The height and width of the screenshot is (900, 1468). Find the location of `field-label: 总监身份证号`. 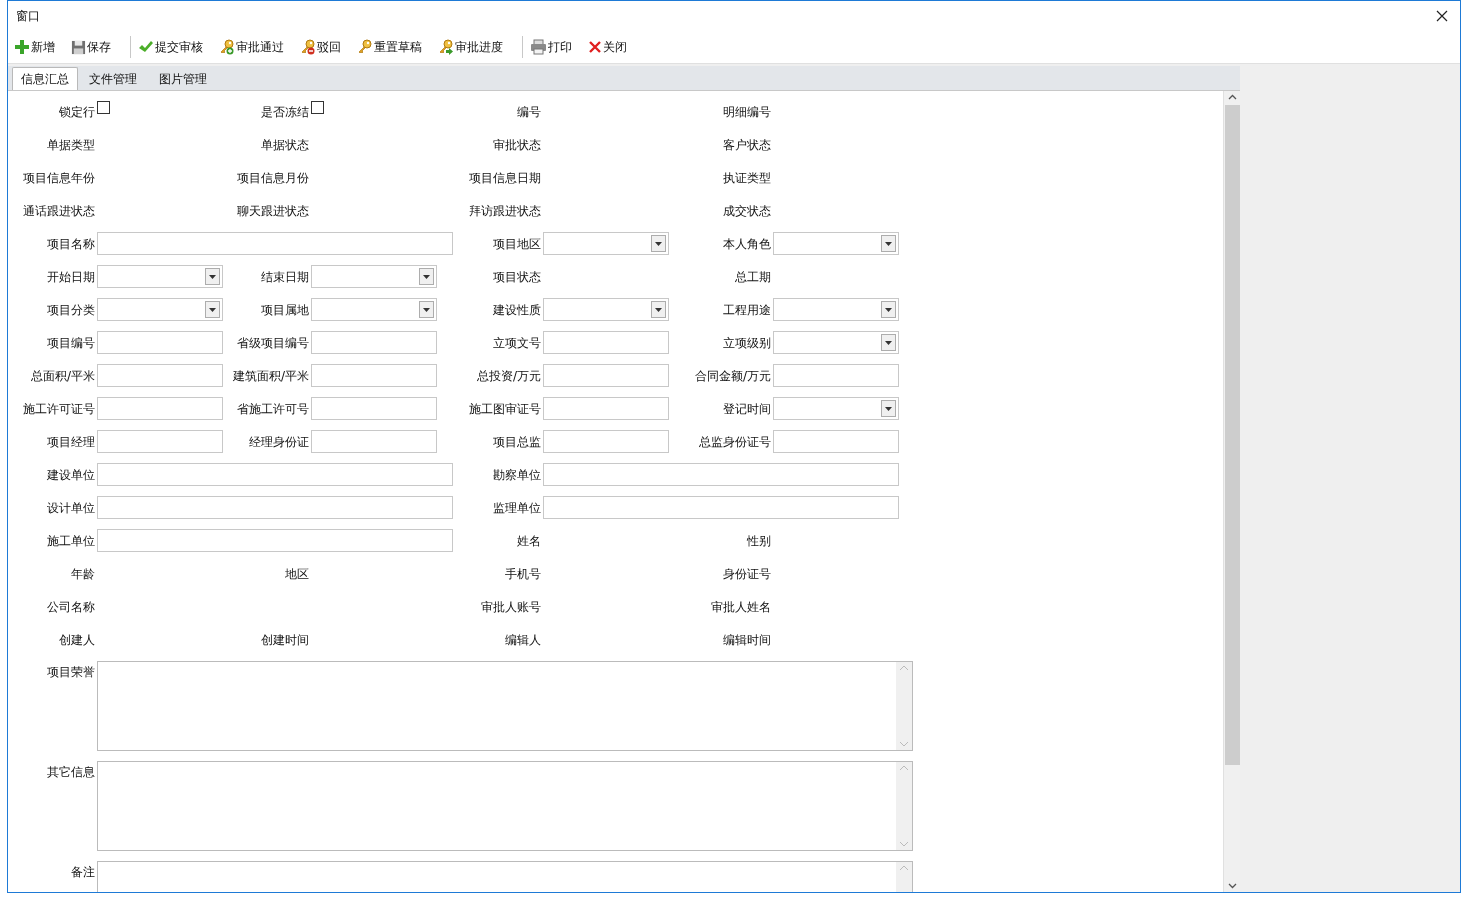

field-label: 总监身份证号 is located at coordinates (735, 442).